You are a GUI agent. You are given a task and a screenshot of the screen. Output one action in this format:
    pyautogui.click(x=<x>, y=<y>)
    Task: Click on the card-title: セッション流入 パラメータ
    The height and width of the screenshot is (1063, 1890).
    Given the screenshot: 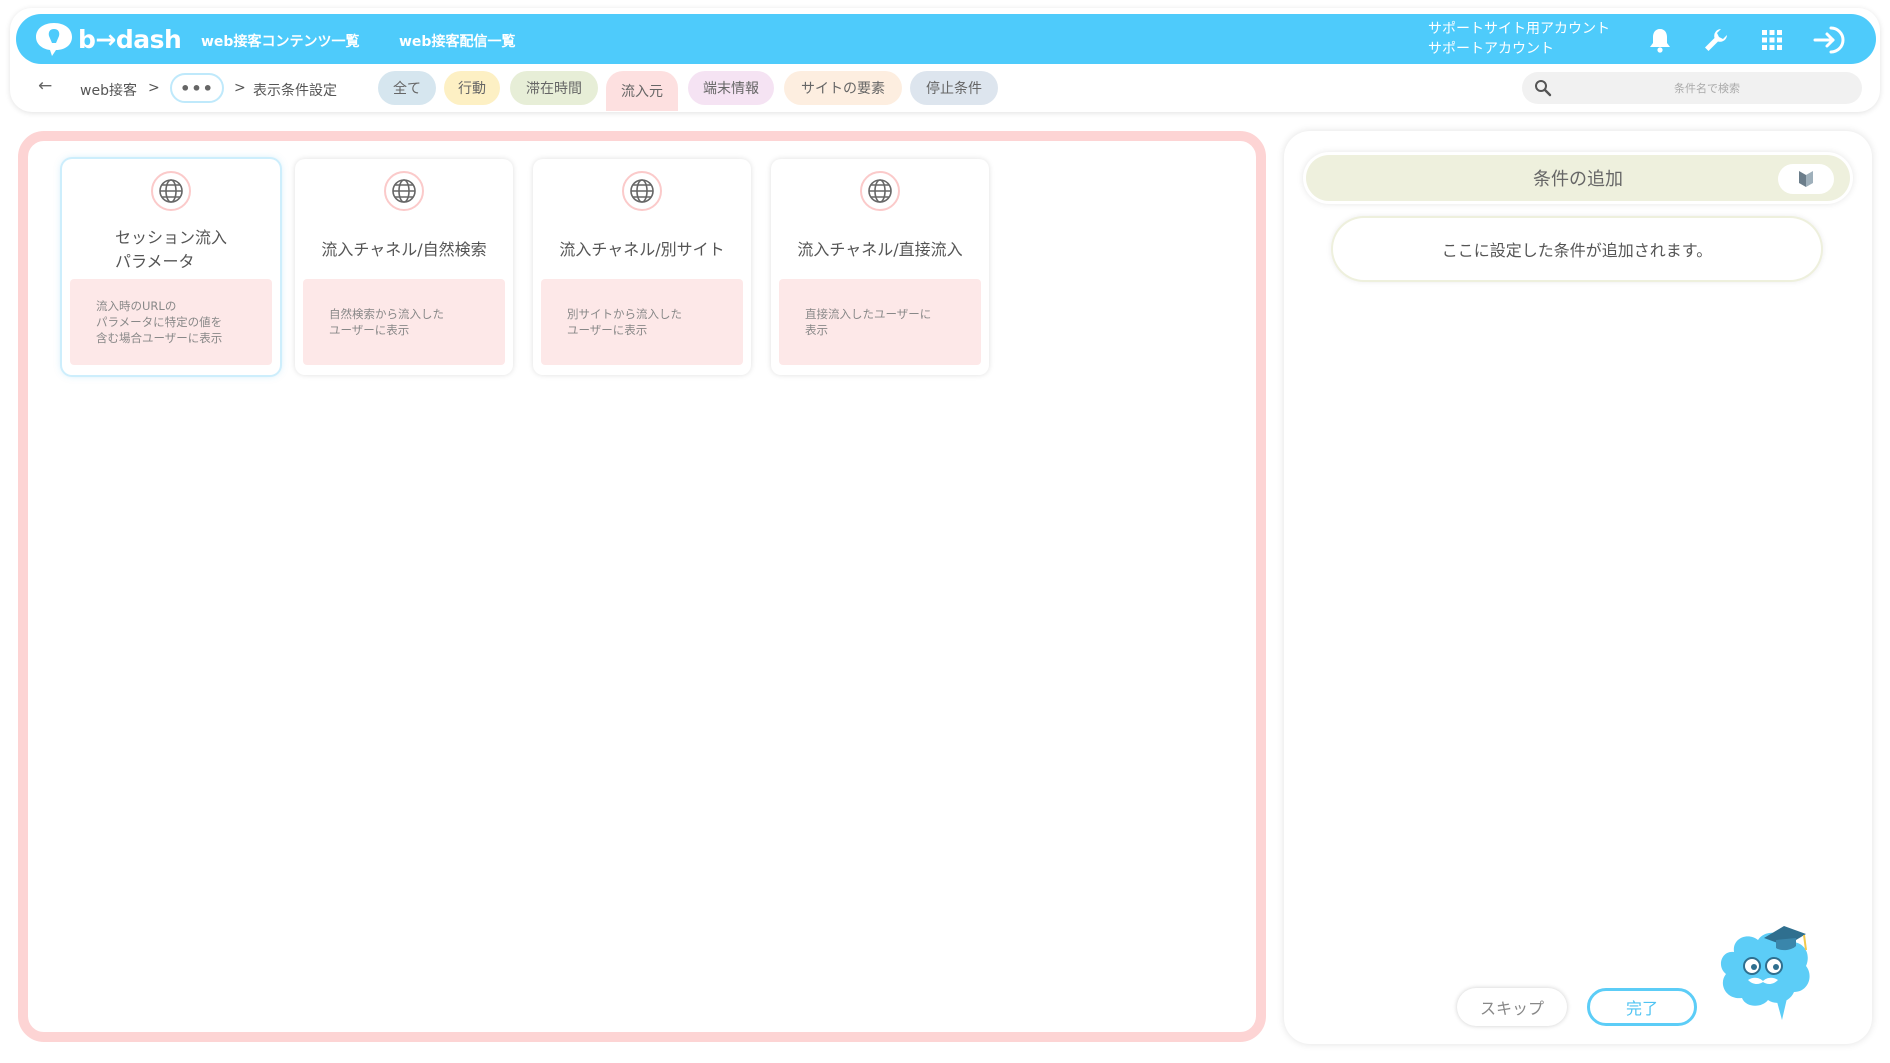 What is the action you would take?
    pyautogui.click(x=170, y=249)
    